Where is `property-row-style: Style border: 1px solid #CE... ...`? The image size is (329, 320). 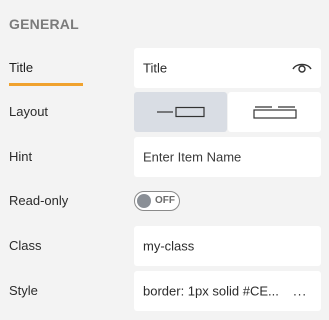 property-row-style: Style border: 1px solid #CE... ... is located at coordinates (164, 291).